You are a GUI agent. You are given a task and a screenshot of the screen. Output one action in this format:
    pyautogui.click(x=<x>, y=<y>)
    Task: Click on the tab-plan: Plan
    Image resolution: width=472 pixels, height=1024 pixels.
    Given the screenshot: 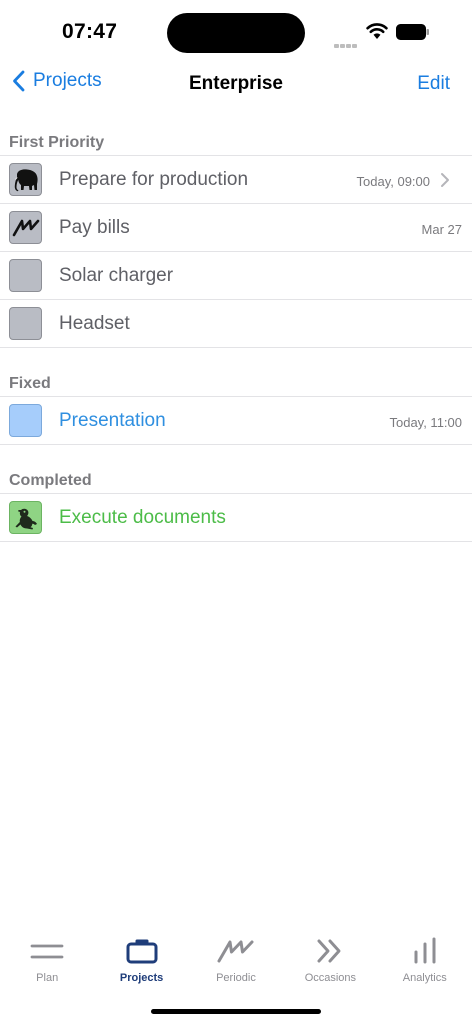 What is the action you would take?
    pyautogui.click(x=47, y=960)
    